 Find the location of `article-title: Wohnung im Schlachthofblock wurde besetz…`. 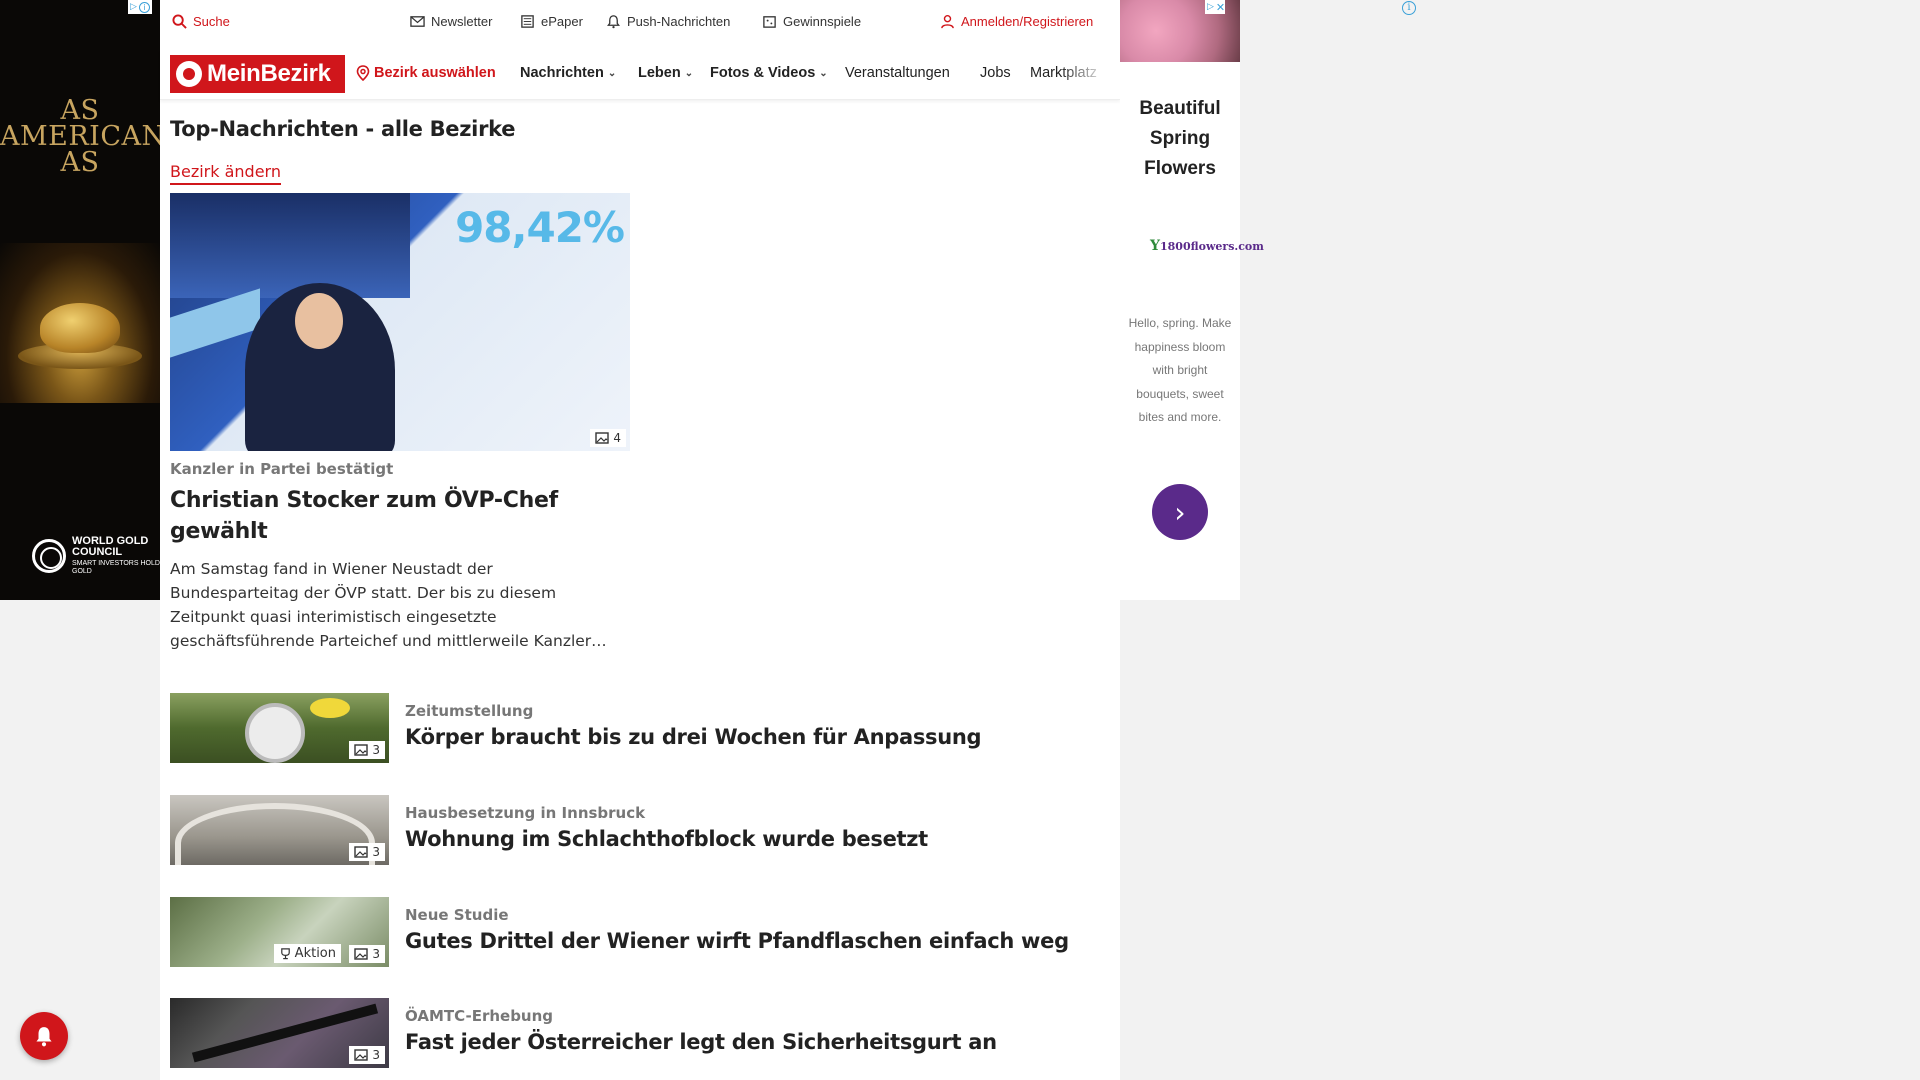

article-title: Wohnung im Schlachthofblock wurde besetz… is located at coordinates (666, 839).